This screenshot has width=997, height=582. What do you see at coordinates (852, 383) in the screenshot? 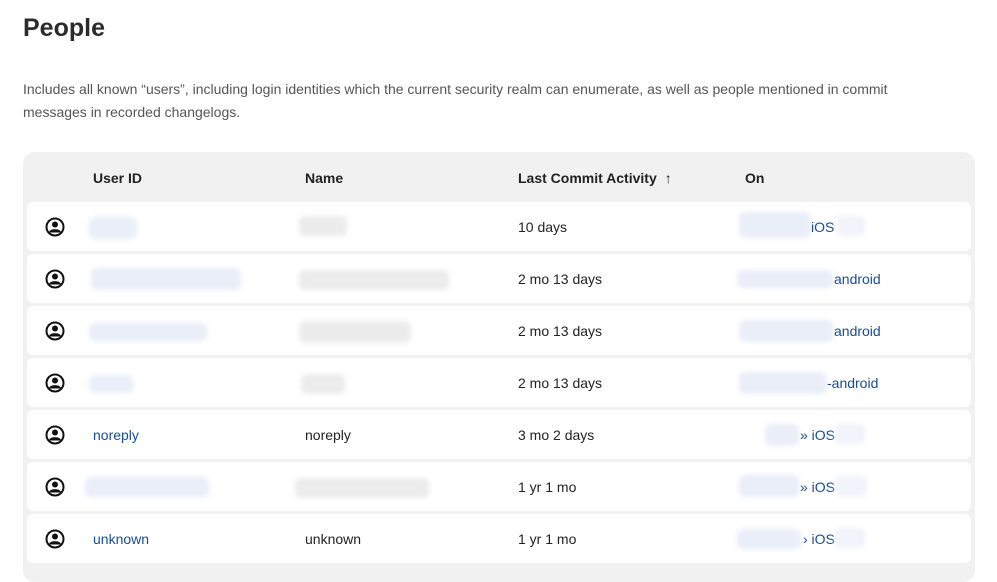
I see `on-link: -android` at bounding box center [852, 383].